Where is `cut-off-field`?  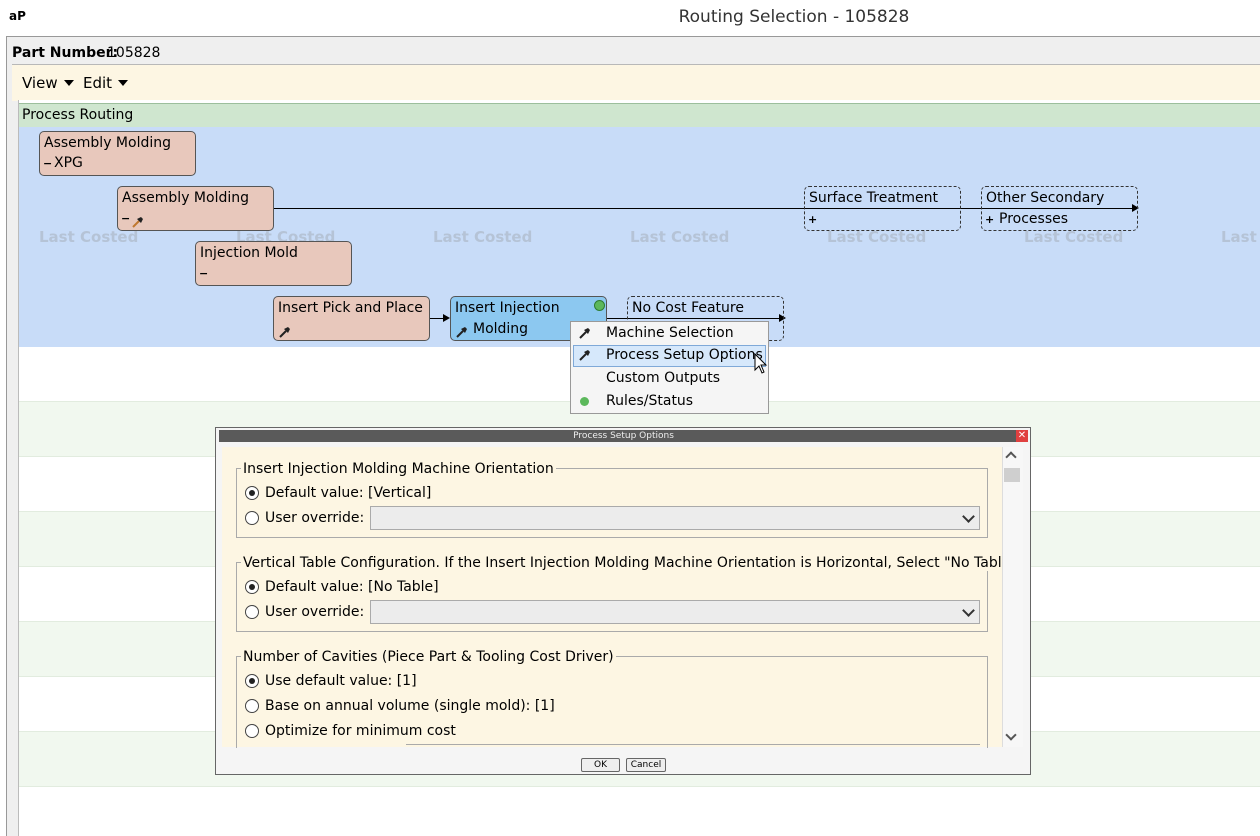
cut-off-field is located at coordinates (693, 746).